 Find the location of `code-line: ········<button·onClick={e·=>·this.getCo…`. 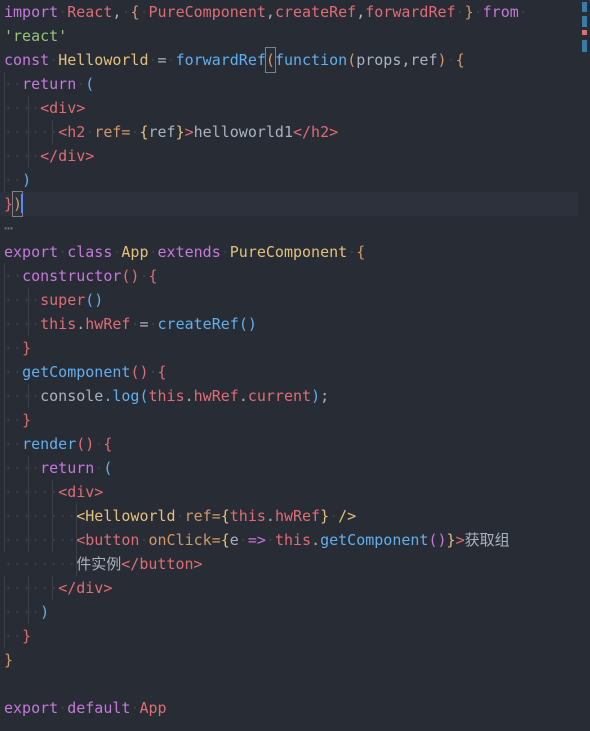

code-line: ········<button·onClick={e·=>·this.getCo… is located at coordinates (295, 540).